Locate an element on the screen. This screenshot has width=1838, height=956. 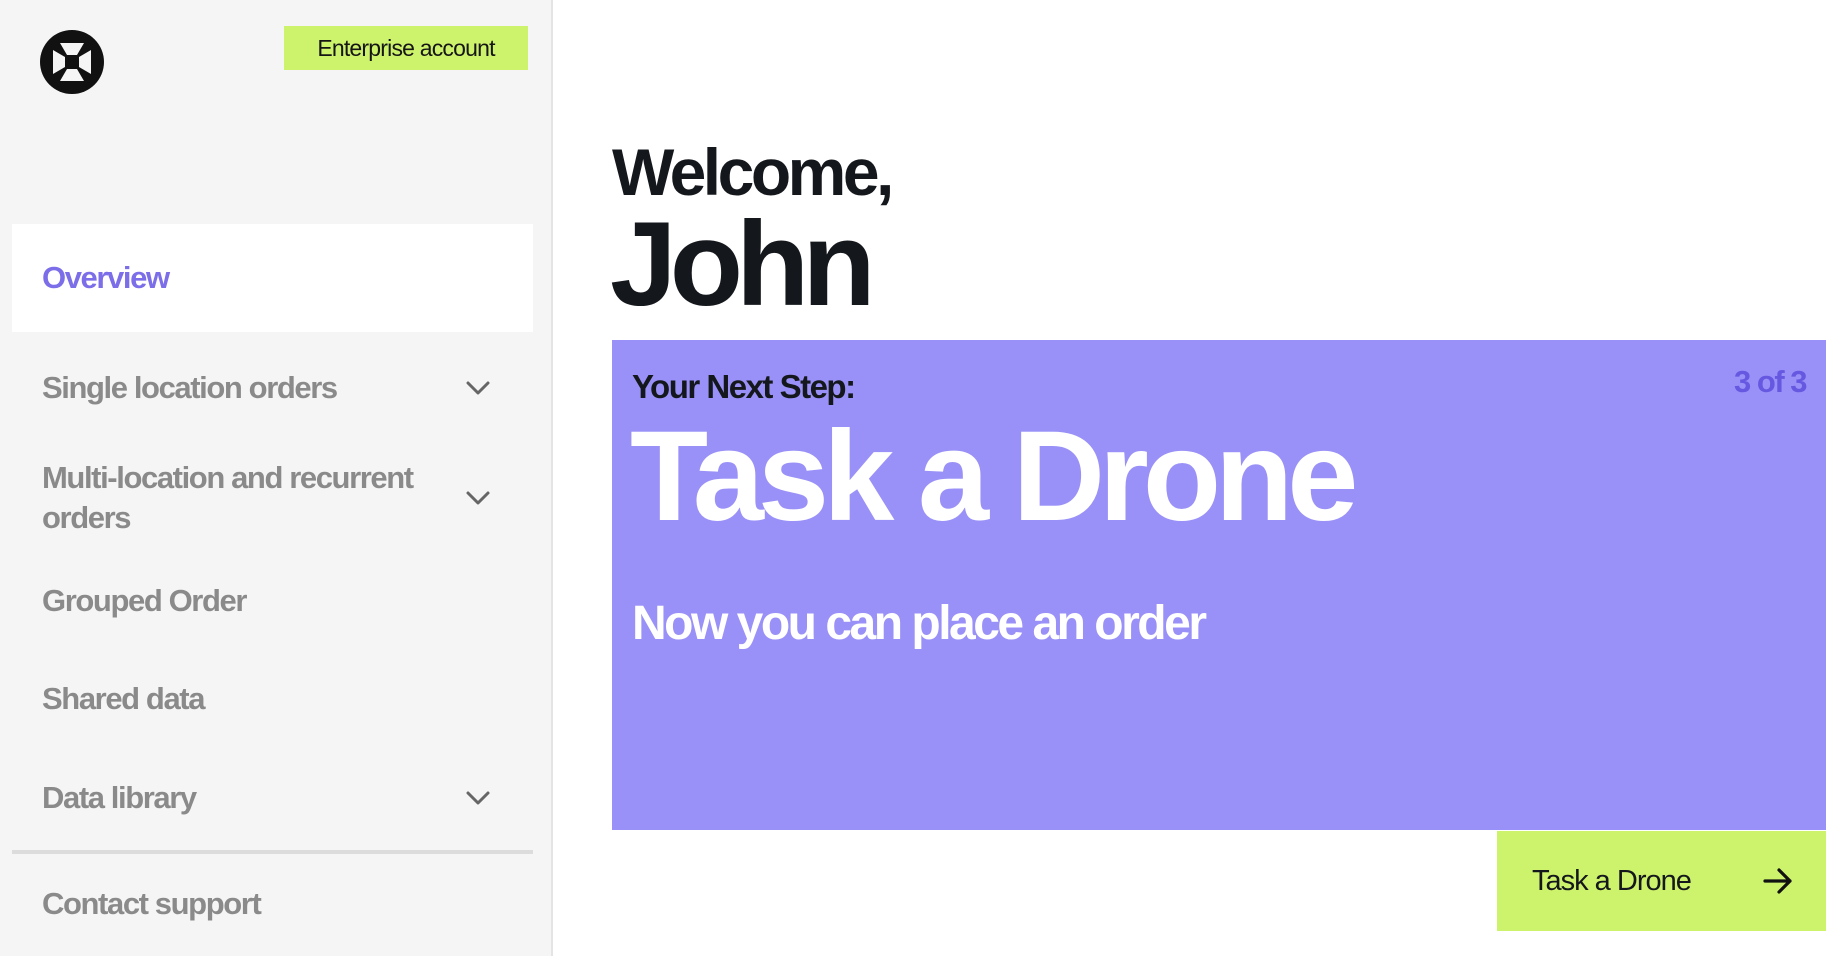
user-name-heading: John is located at coordinates (743, 264).